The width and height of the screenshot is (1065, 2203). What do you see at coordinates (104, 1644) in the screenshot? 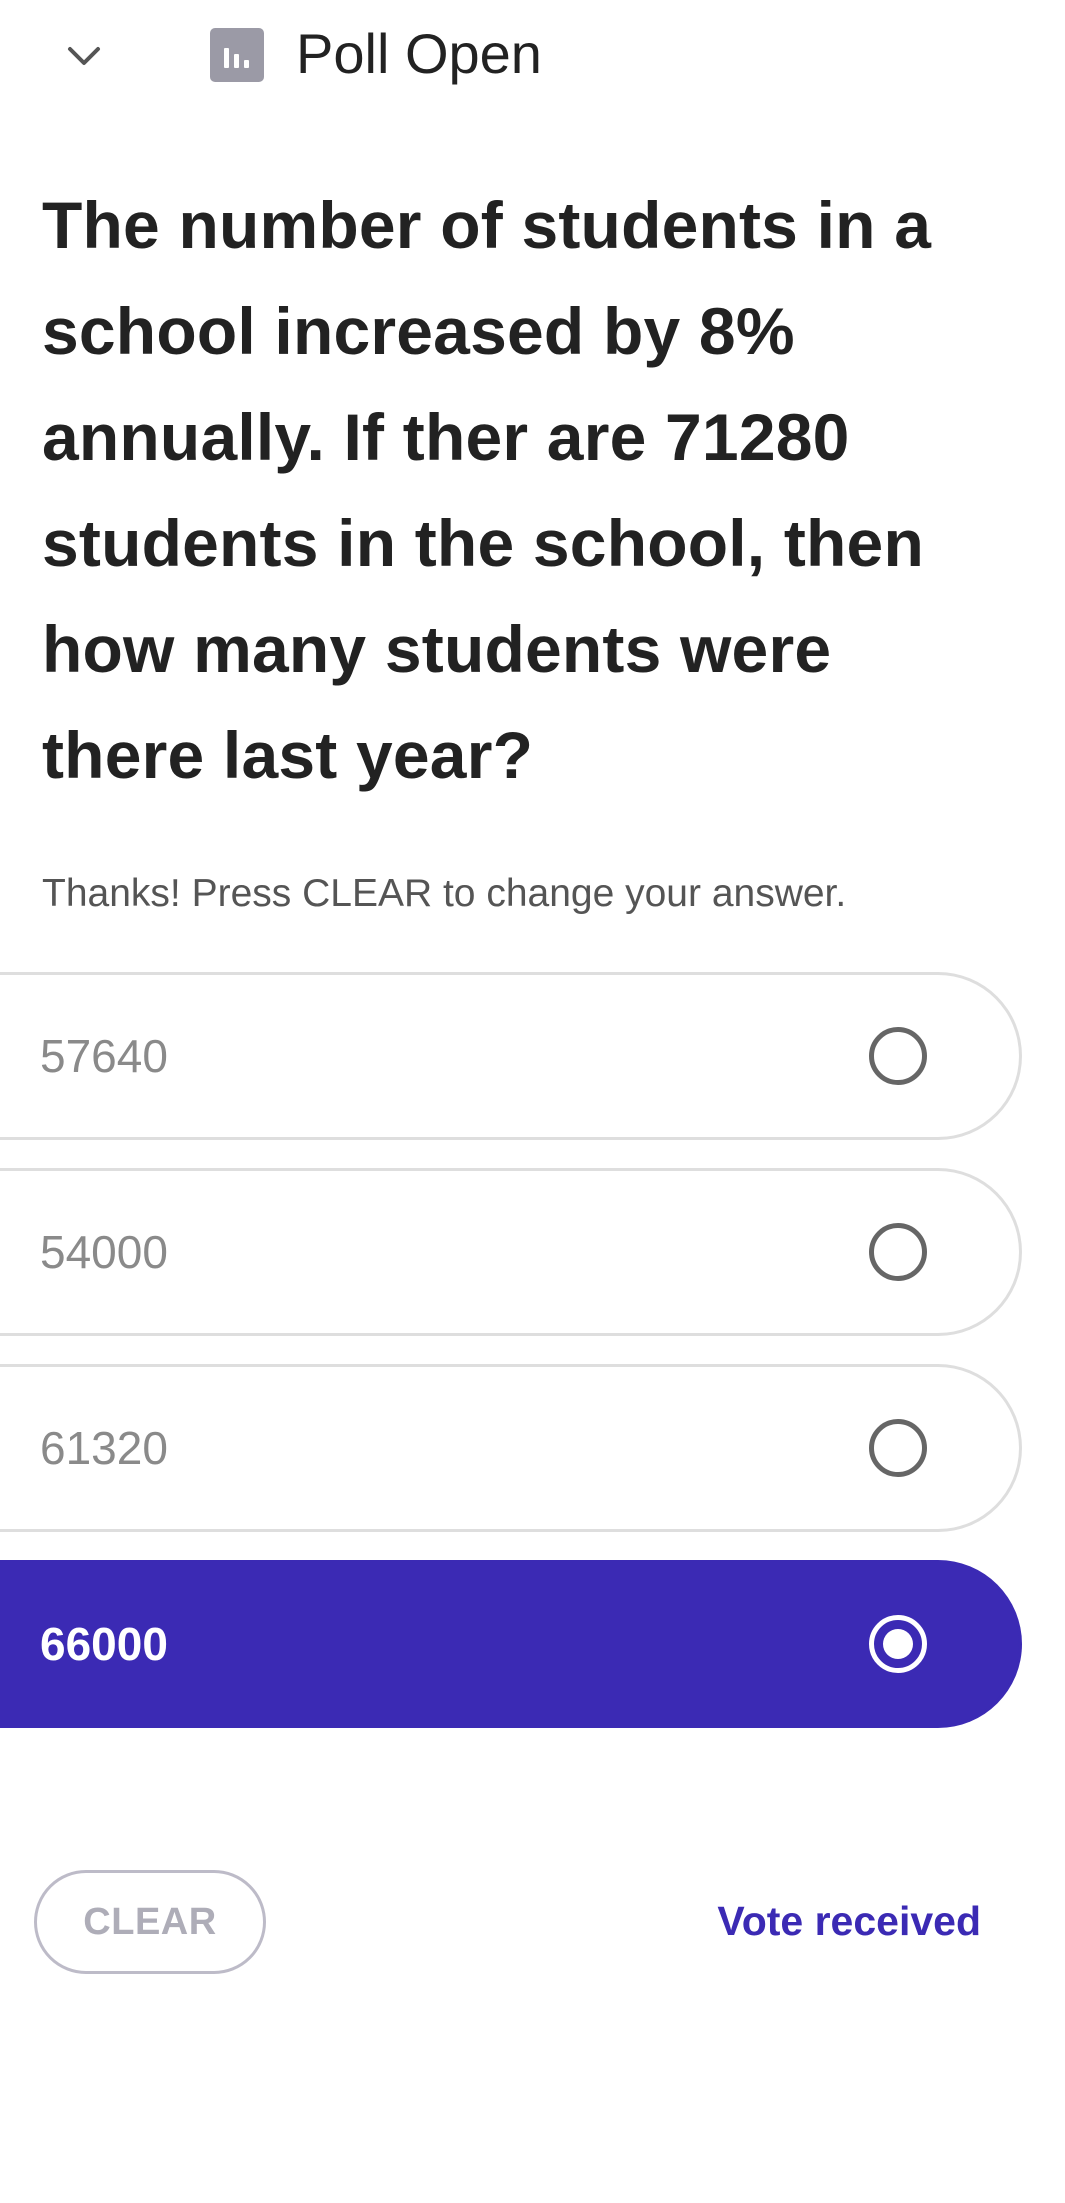
I see `answer-option-label: 66000` at bounding box center [104, 1644].